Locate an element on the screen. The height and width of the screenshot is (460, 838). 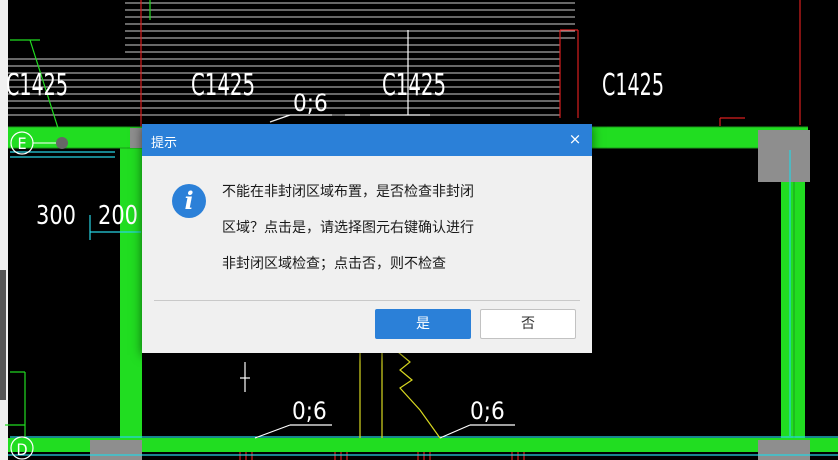
dimension-label-300: 300 is located at coordinates (56, 216).